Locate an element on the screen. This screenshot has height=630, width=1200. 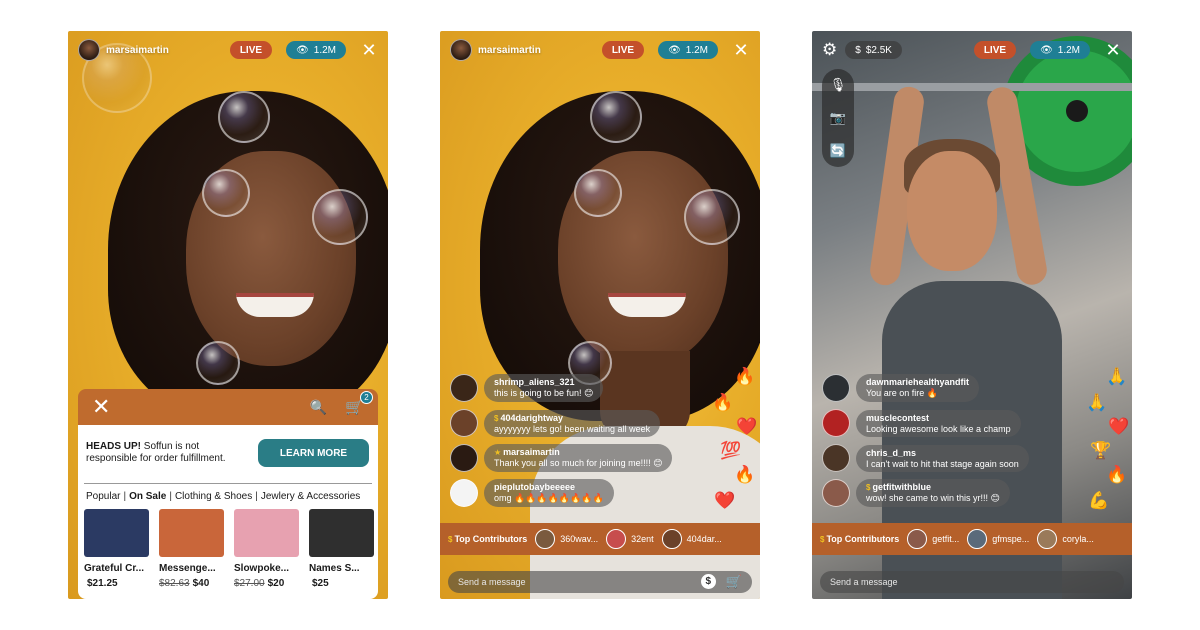
contributor-name: 32ent is located at coordinates (642, 539).